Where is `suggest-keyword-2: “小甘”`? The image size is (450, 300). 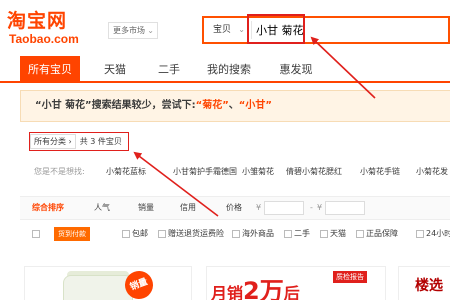 suggest-keyword-2: “小甘” is located at coordinates (255, 105).